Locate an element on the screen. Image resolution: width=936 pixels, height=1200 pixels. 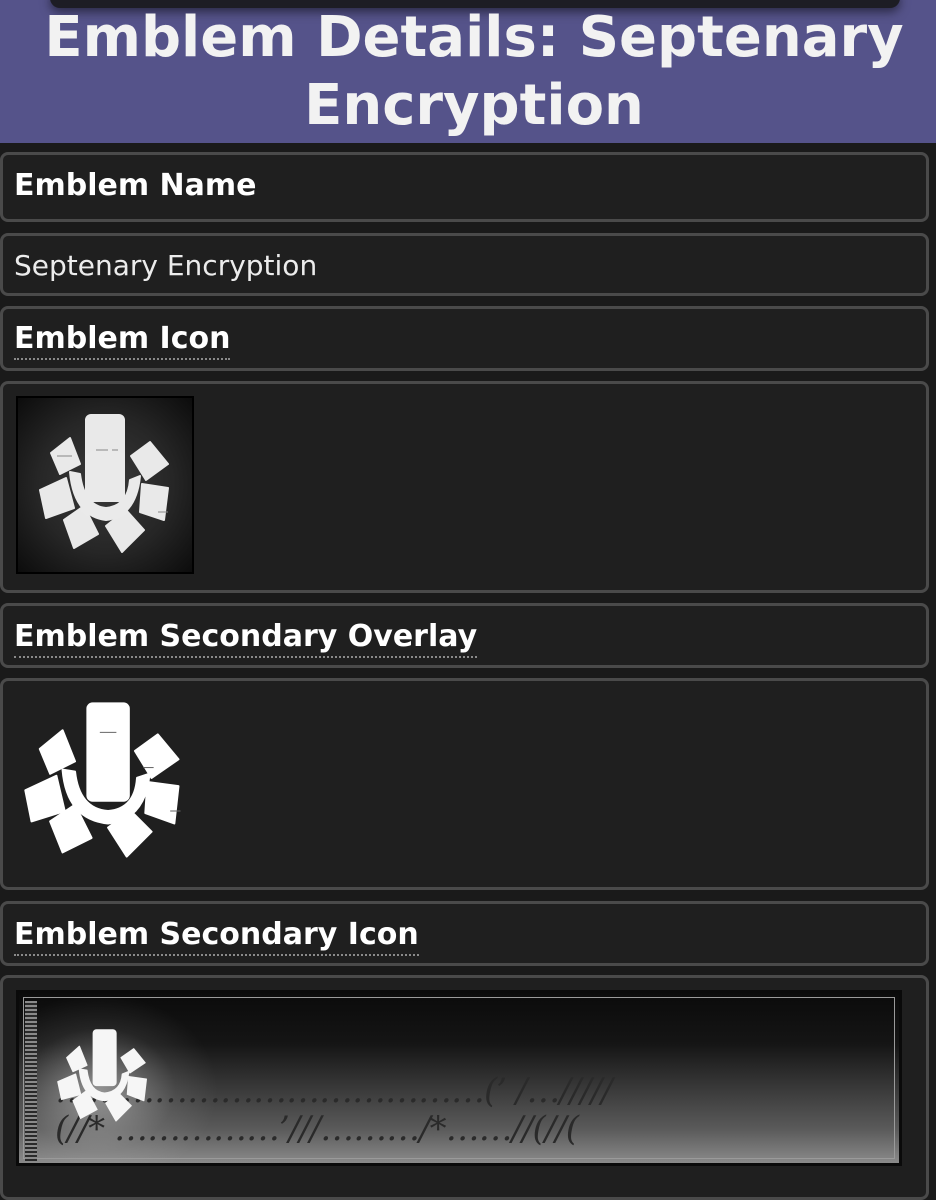
emblem-name-value: Septenary Encryption is located at coordinates (166, 265).